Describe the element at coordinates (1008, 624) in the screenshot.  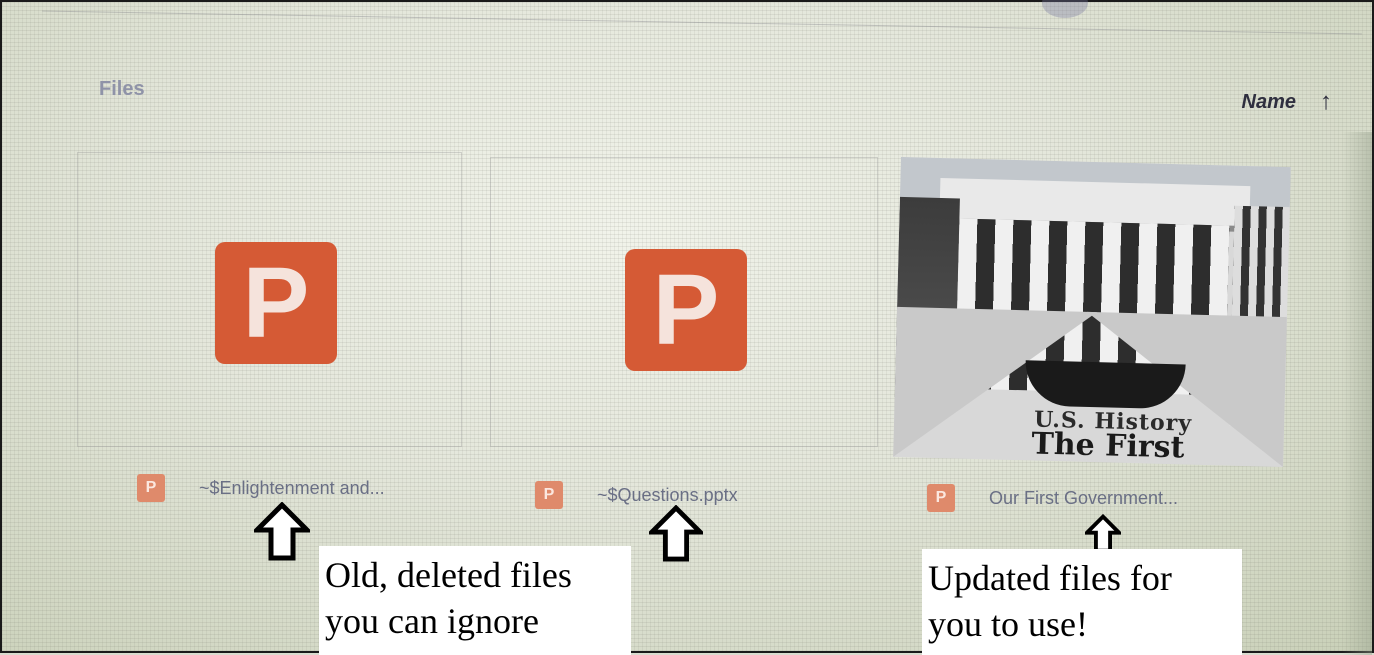
I see `annotation-line: you to use!` at that location.